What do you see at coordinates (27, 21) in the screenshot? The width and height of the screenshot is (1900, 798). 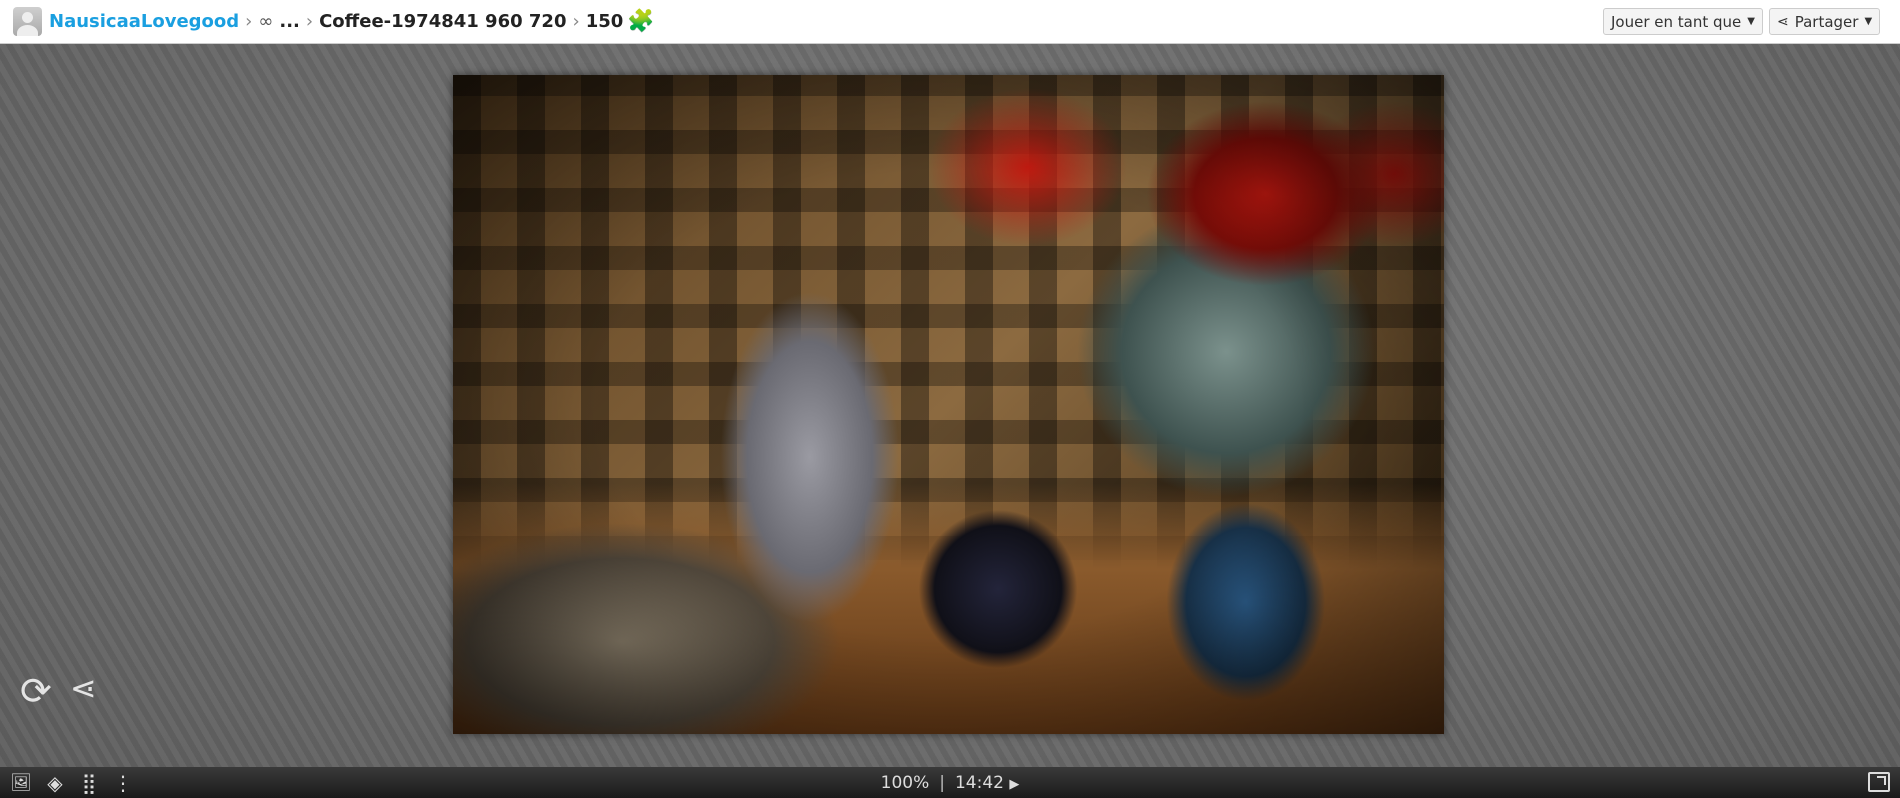 I see `avatar` at bounding box center [27, 21].